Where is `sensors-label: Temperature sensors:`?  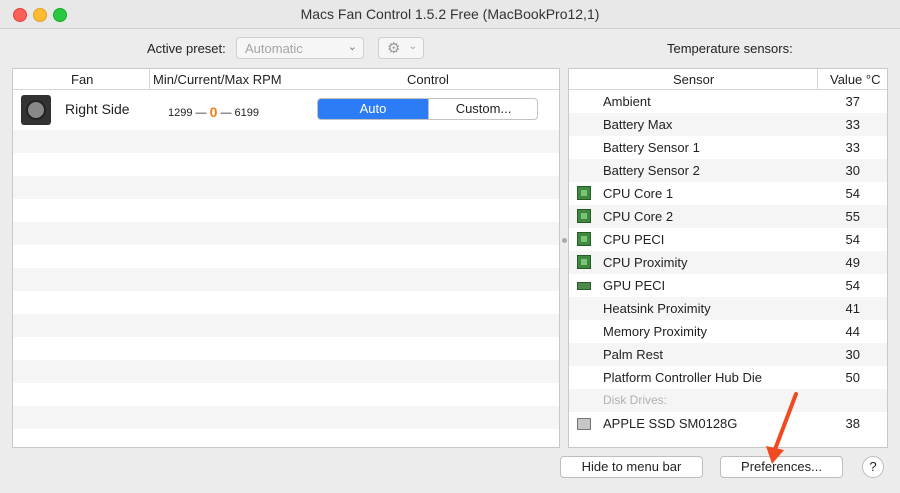
sensors-label: Temperature sensors: is located at coordinates (730, 48).